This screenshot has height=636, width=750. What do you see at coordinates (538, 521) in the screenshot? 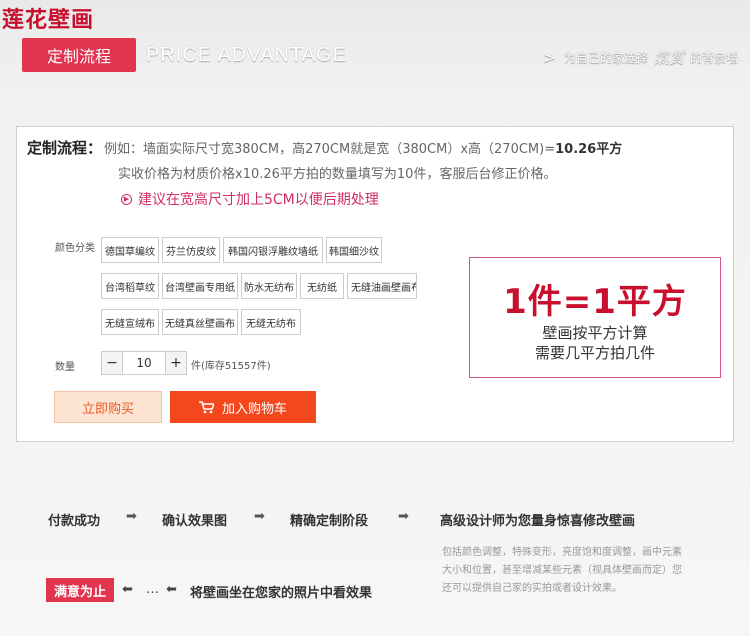
I see `step-designer: 高级设计师为您量身惊喜修改壁画` at bounding box center [538, 521].